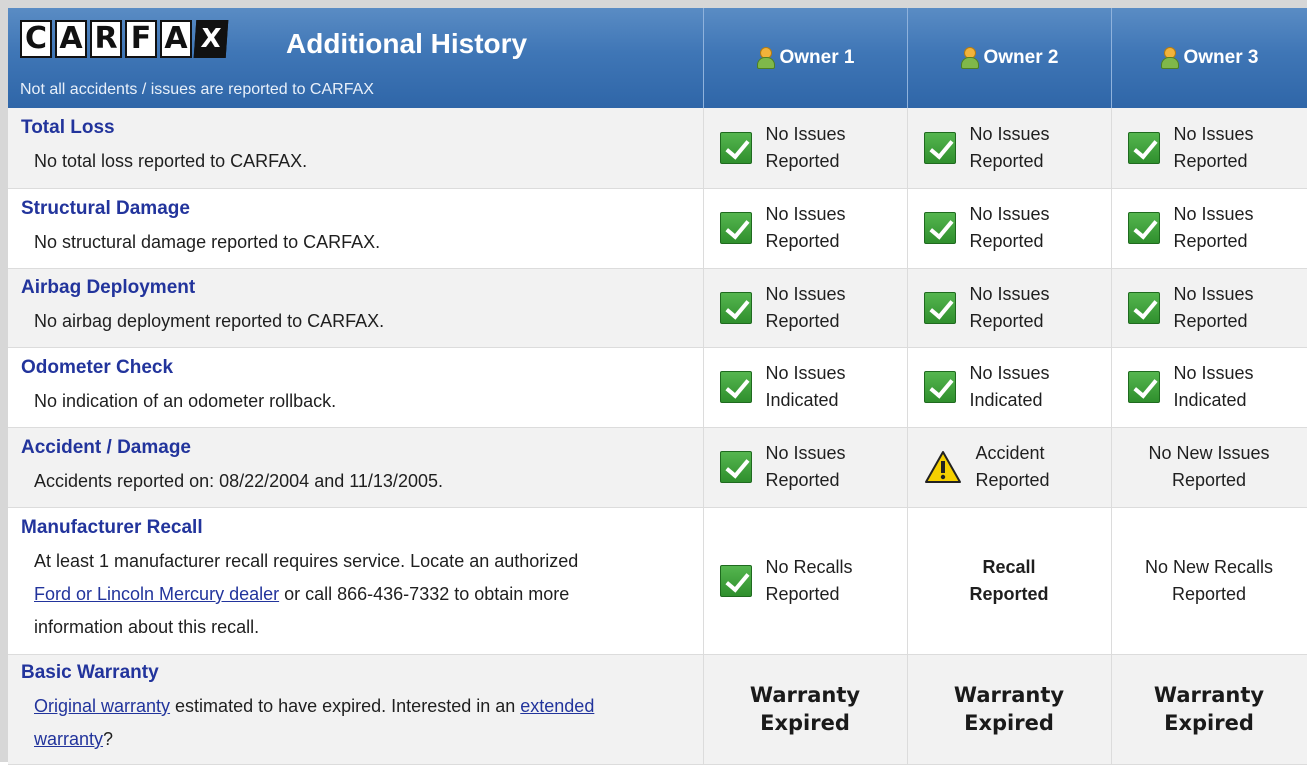  I want to click on status-line: No New Recalls, so click(1209, 566).